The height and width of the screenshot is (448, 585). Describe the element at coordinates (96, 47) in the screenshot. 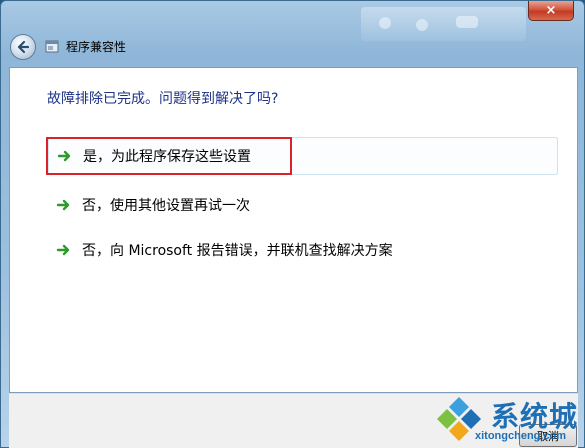

I see `window-title: 程序兼容性` at that location.